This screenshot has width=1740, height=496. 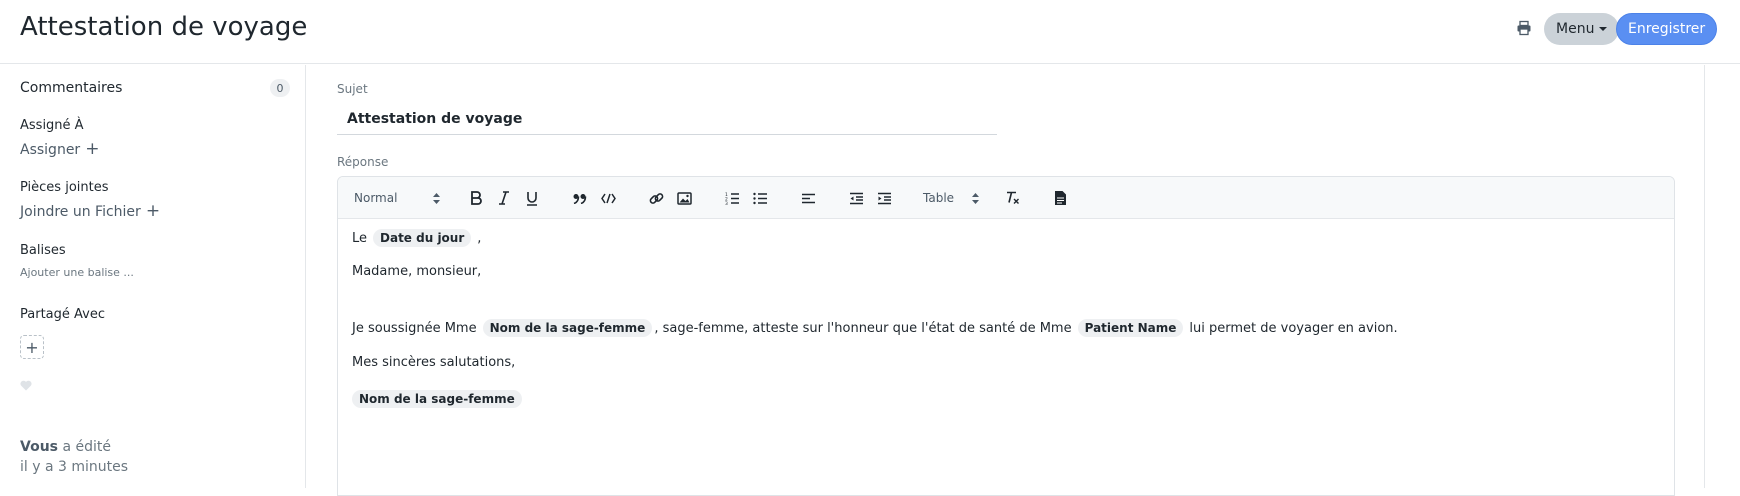 What do you see at coordinates (870, 32) in the screenshot?
I see `page-header: Attestation de voyage Menu Enregistrer` at bounding box center [870, 32].